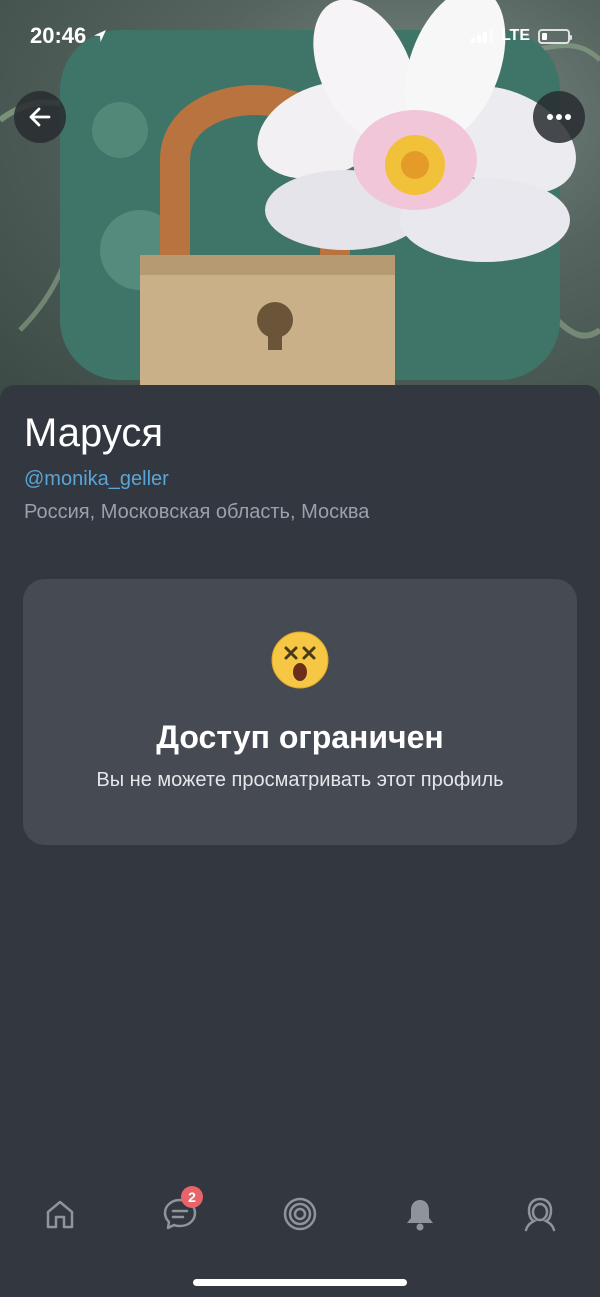  What do you see at coordinates (197, 512) in the screenshot?
I see `profile-location: Россия, Московская область, Москва` at bounding box center [197, 512].